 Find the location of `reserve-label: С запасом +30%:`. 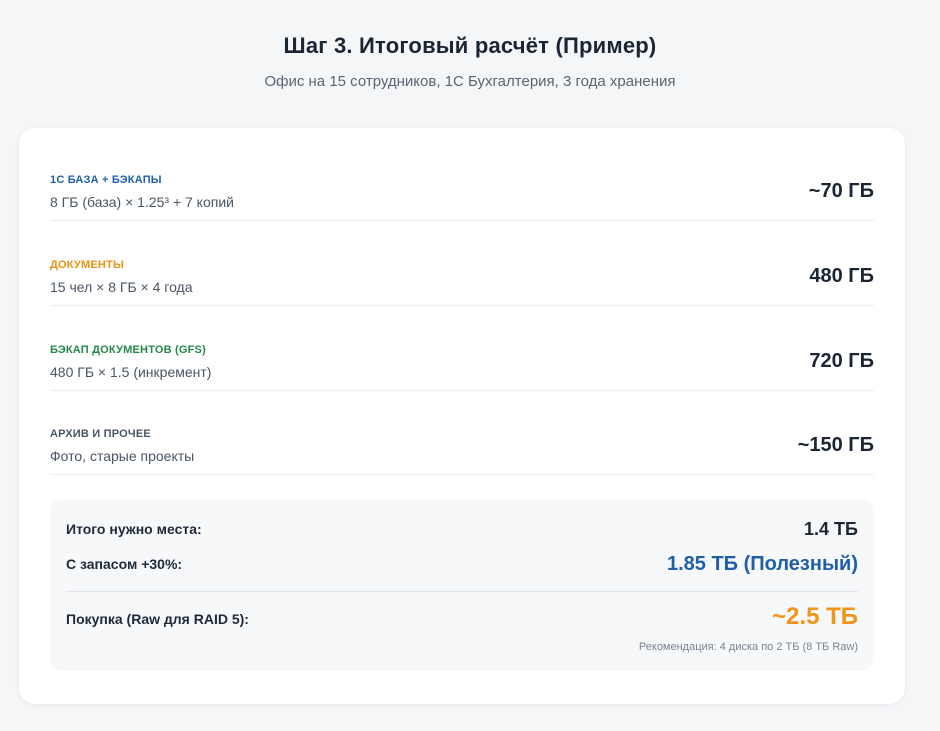

reserve-label: С запасом +30%: is located at coordinates (124, 564).